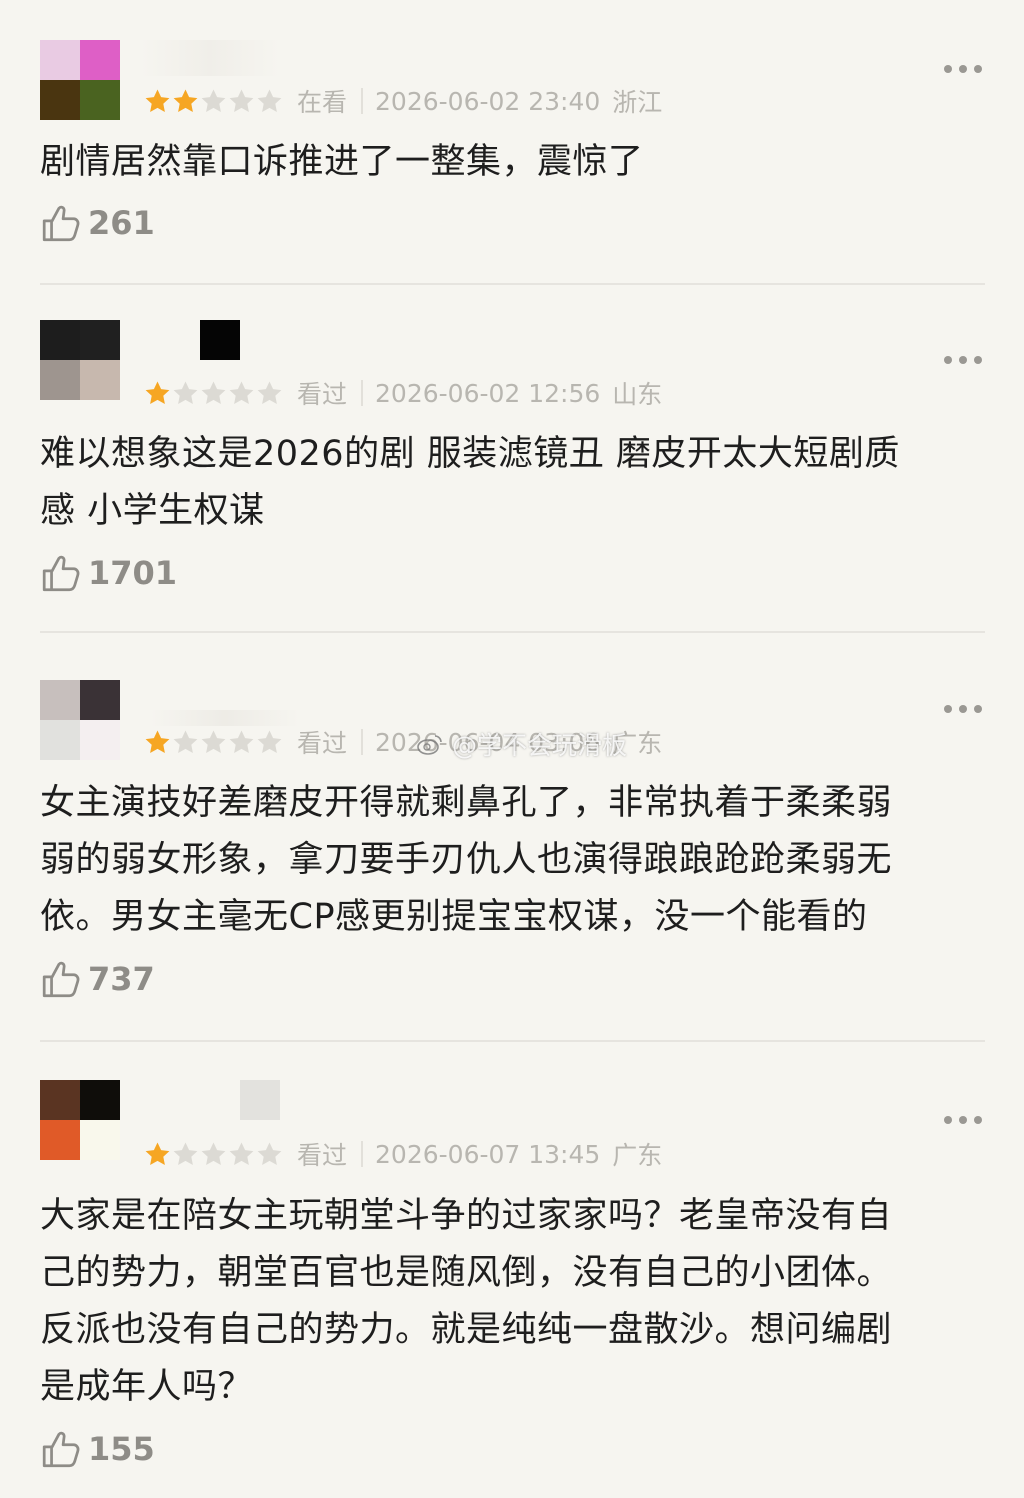  What do you see at coordinates (637, 102) in the screenshot?
I see `review-location: 浙江` at bounding box center [637, 102].